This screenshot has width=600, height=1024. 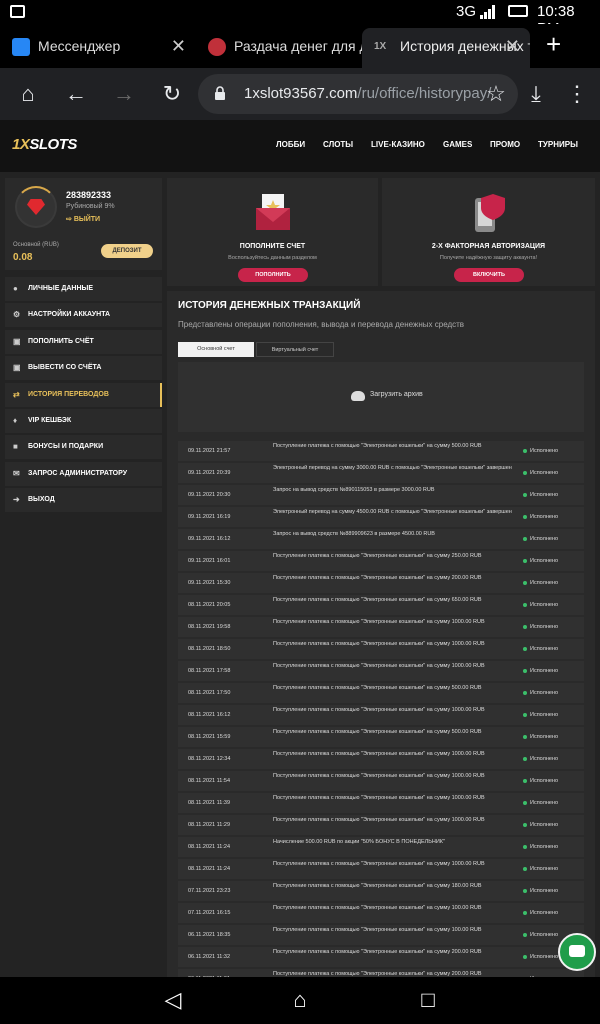 I want to click on download-icon: ⤓, so click(x=536, y=94).